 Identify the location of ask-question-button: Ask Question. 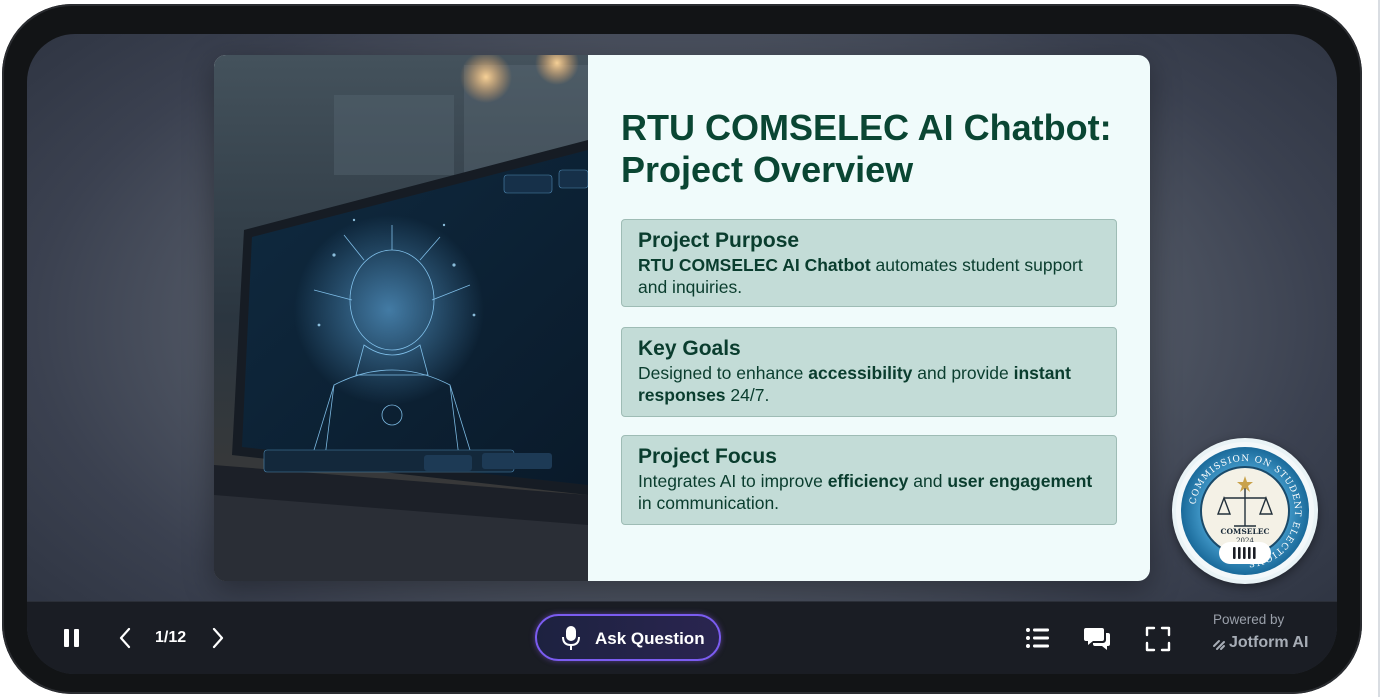
(628, 637).